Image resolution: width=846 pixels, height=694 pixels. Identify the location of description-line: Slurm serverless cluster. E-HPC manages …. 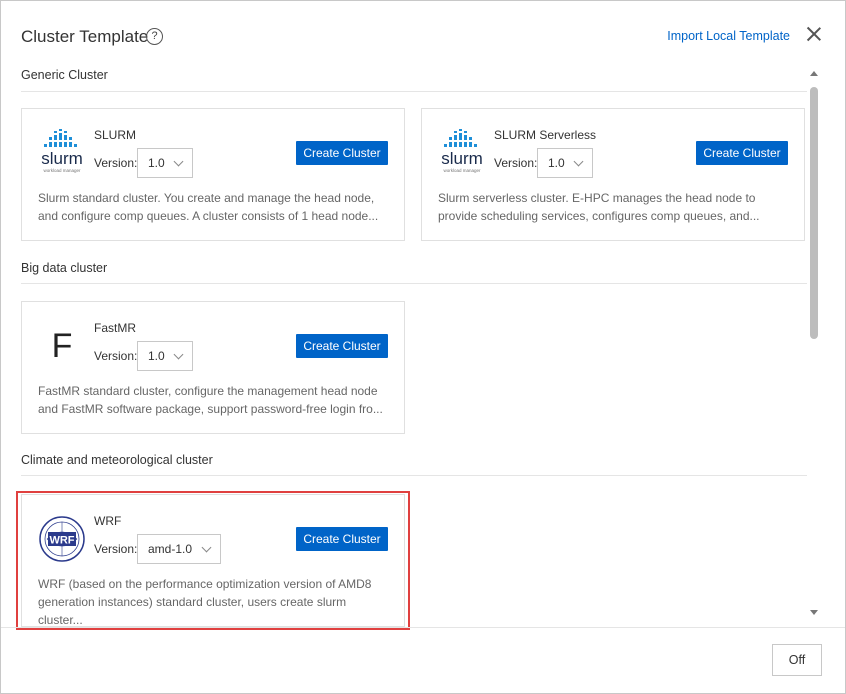
(597, 198).